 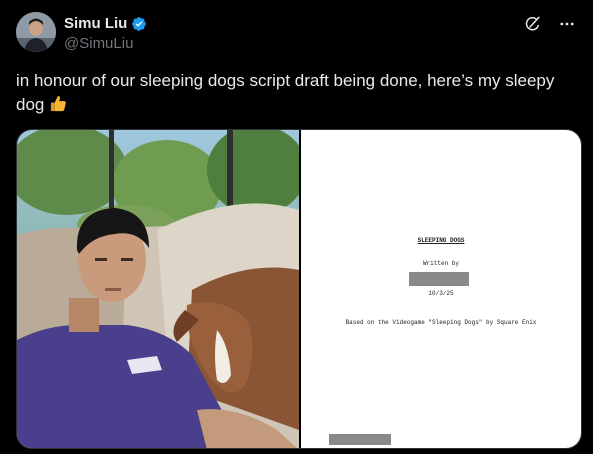 I want to click on thumbs-up-emoji, so click(x=58, y=107).